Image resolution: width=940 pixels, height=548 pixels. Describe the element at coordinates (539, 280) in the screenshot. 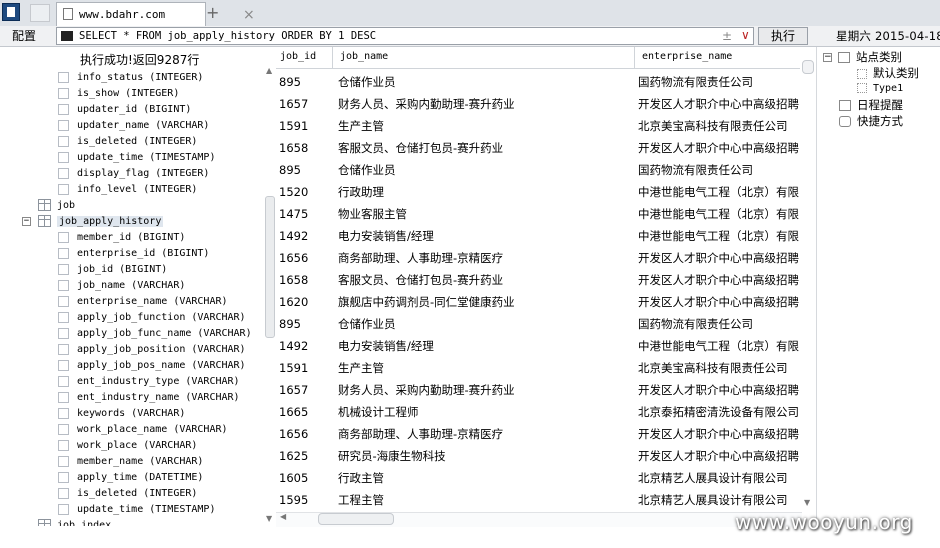

I see `table-row: 1658 客服文员、仓储打包员-赛升药业 开发区人才职介中心中高级招聘` at that location.